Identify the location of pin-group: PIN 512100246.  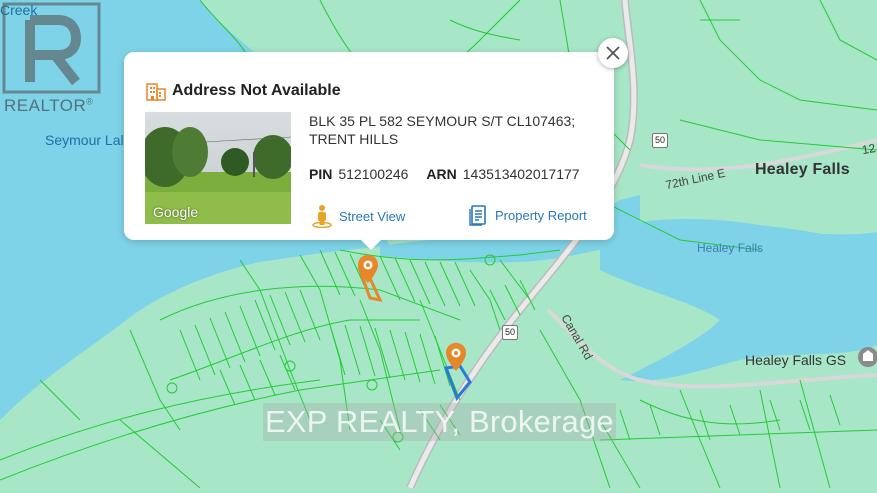
(358, 174).